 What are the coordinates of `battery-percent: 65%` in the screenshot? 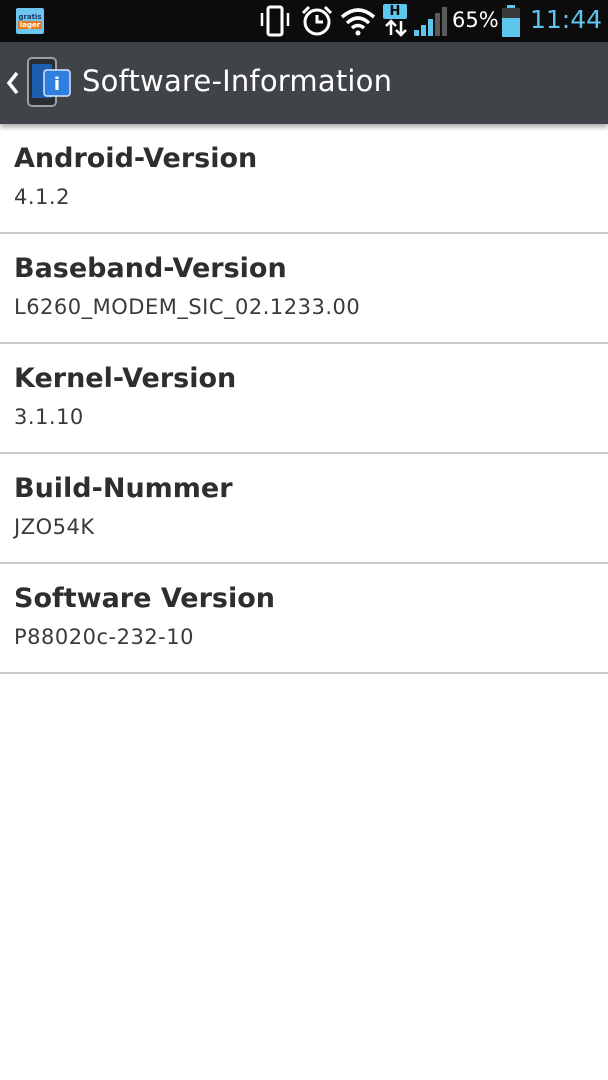 It's located at (475, 20).